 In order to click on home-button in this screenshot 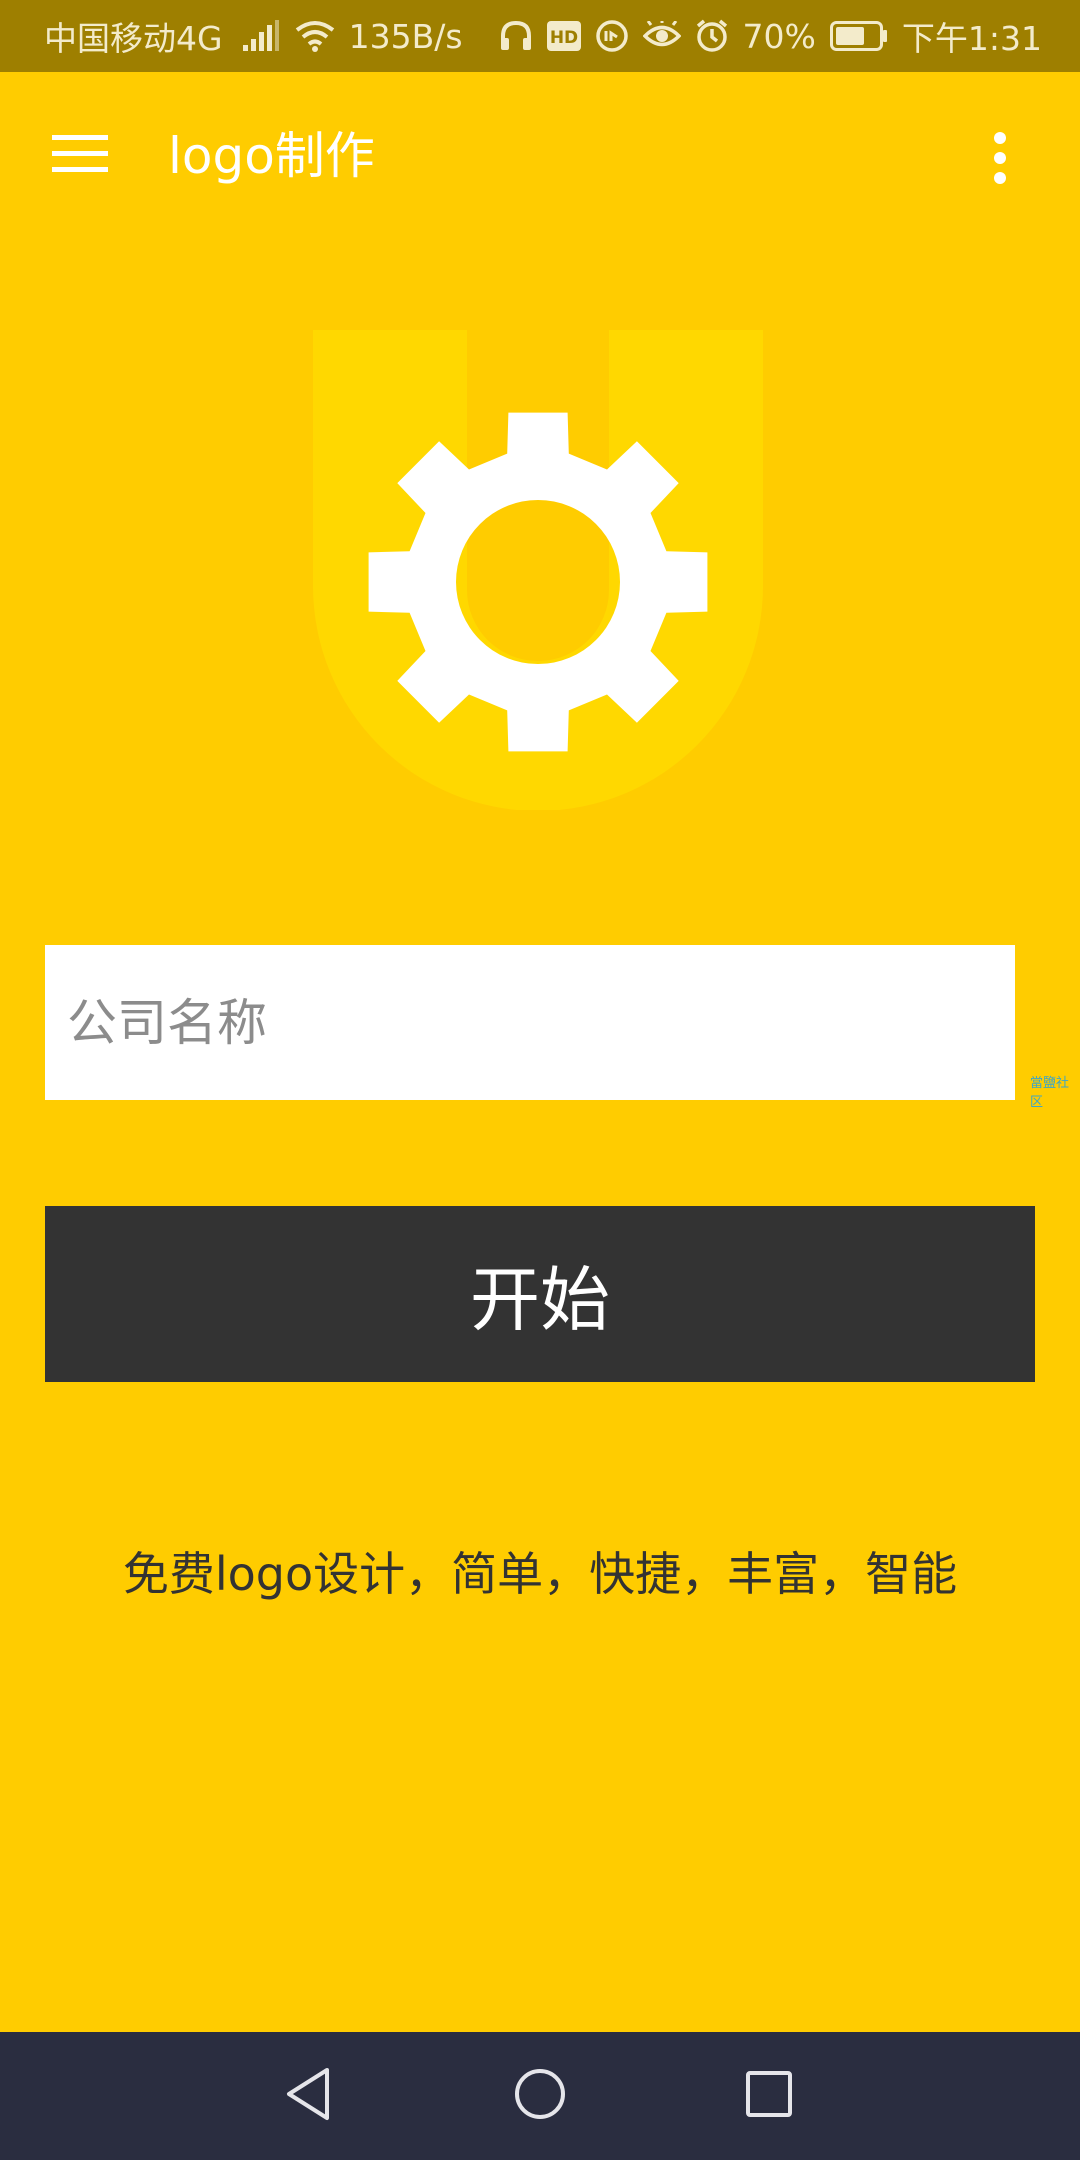, I will do `click(540, 2096)`.